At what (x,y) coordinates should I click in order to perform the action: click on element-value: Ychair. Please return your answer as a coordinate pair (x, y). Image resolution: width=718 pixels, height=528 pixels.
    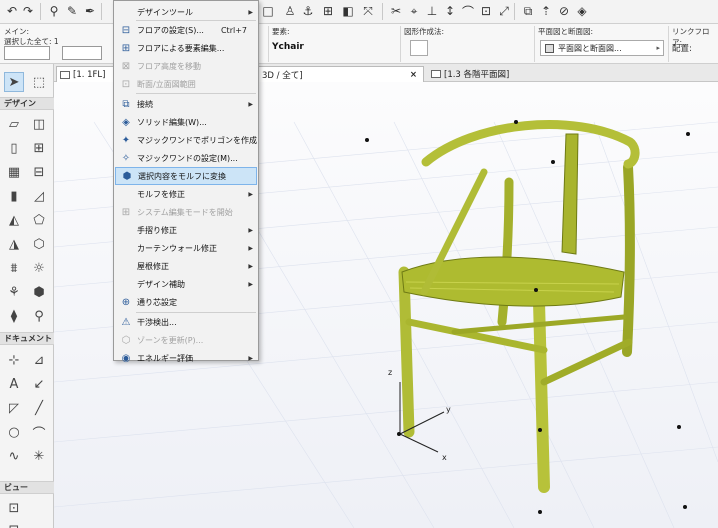
    Looking at the image, I should click on (288, 47).